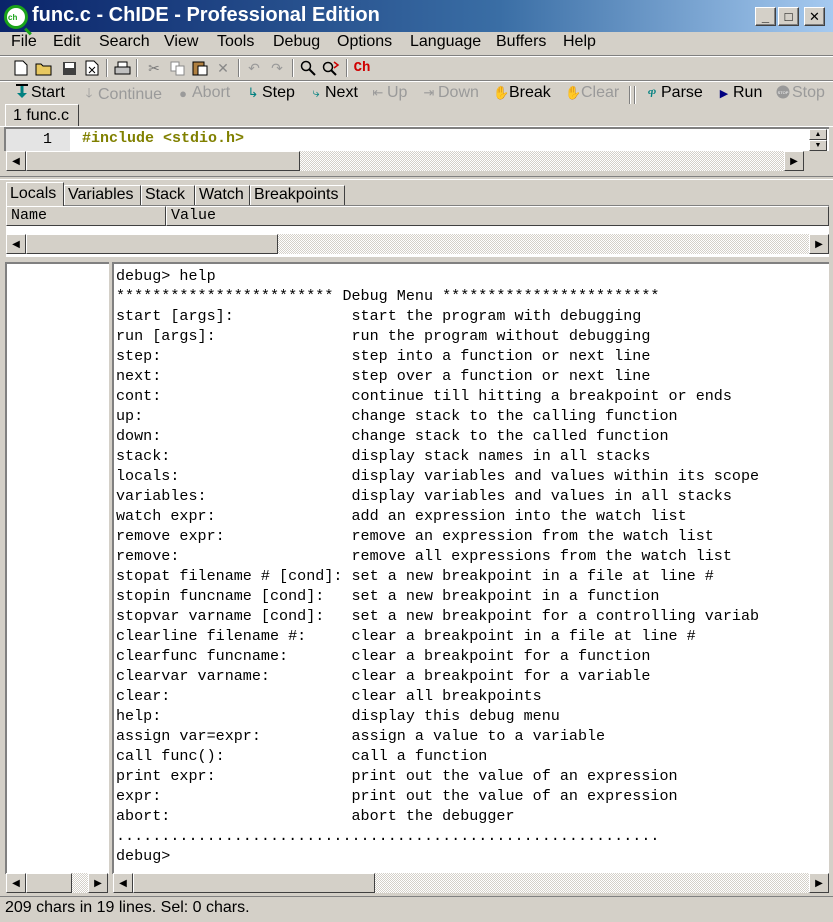 This screenshot has height=922, width=833. I want to click on maximize-button: □, so click(788, 16).